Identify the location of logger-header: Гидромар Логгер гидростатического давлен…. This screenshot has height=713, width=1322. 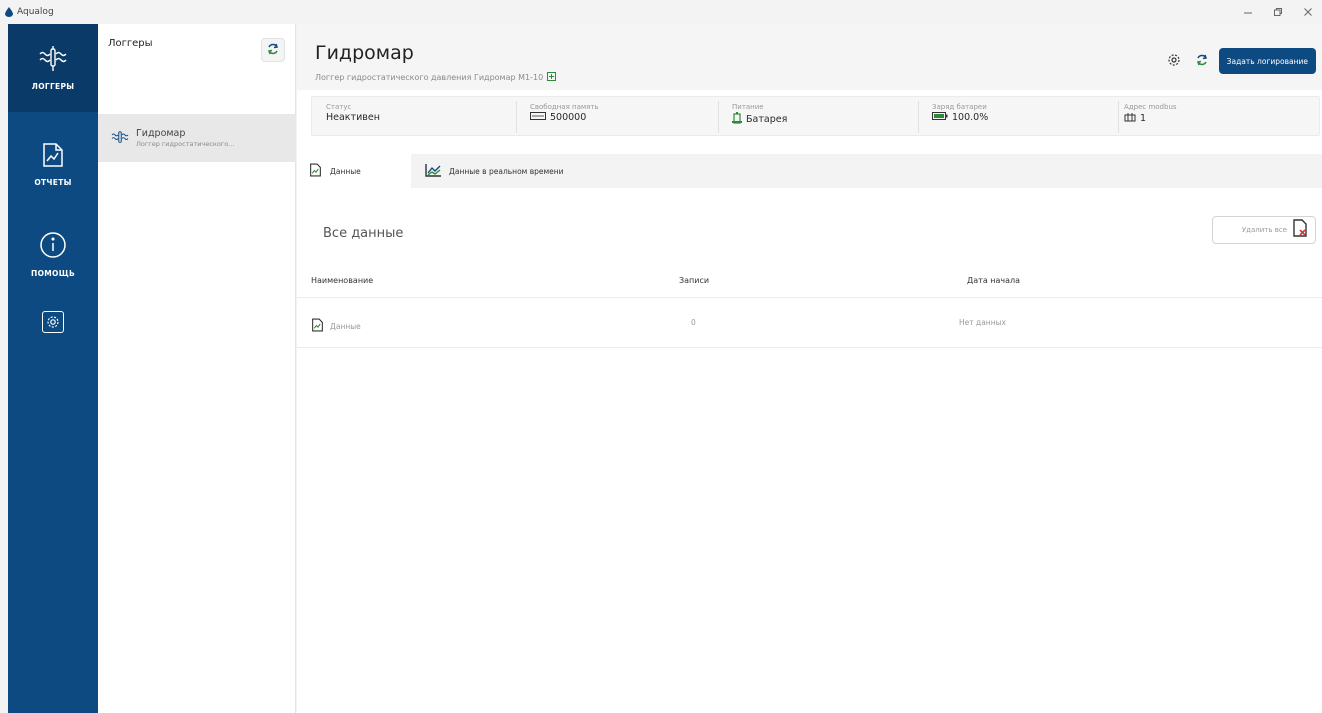
(809, 57).